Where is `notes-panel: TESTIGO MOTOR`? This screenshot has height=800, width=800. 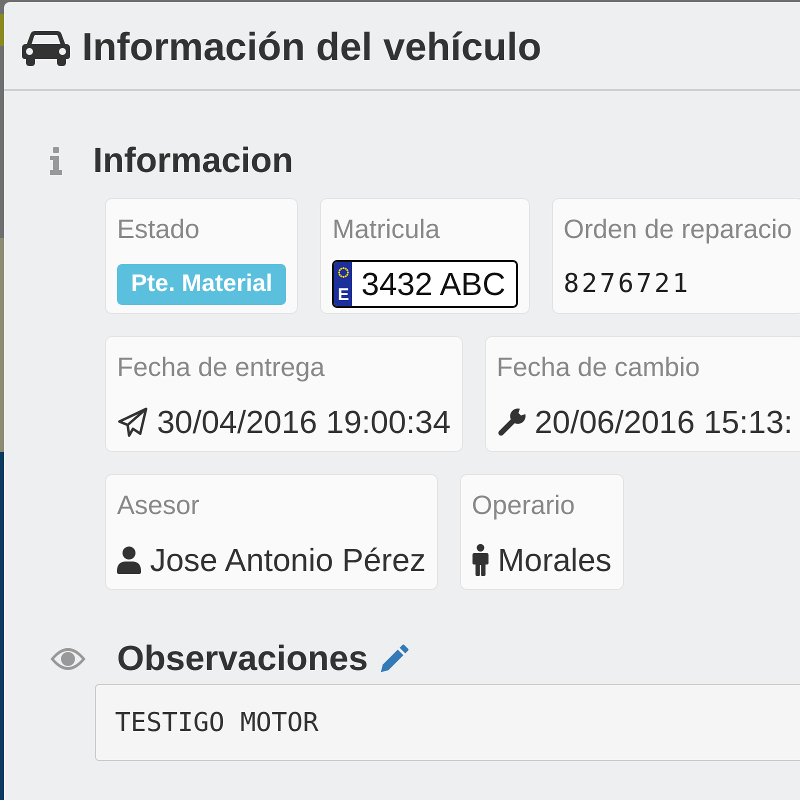 notes-panel: TESTIGO MOTOR is located at coordinates (447, 722).